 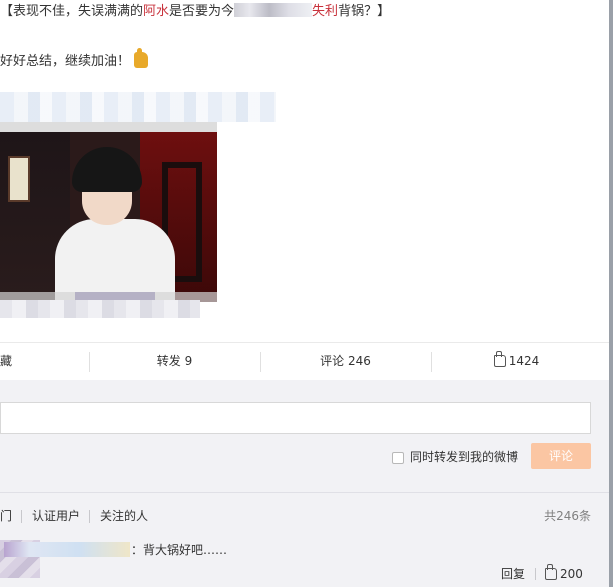 I want to click on post-body-text: 好好总结，继续加油！, so click(x=65, y=61).